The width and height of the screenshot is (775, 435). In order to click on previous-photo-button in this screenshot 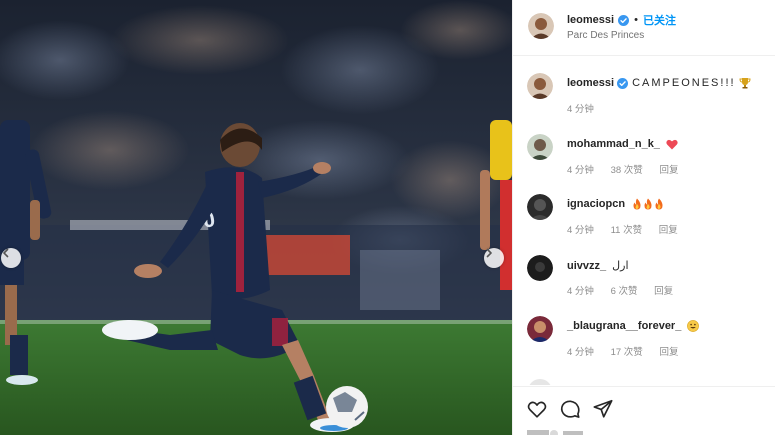, I will do `click(11, 258)`.